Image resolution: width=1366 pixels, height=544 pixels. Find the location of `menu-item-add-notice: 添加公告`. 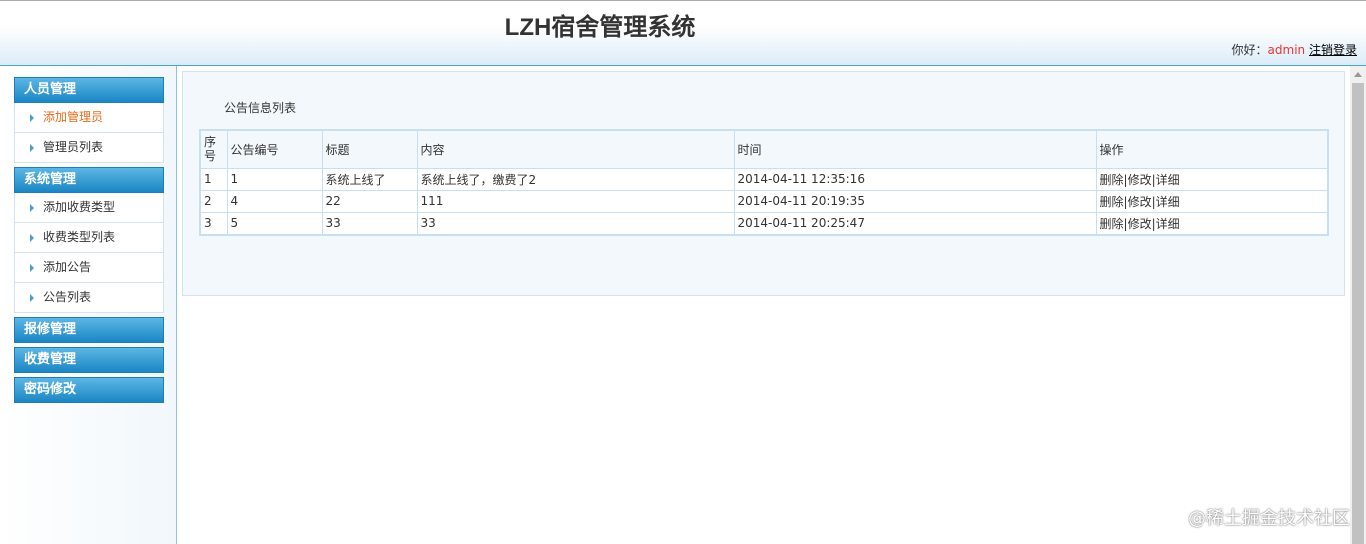

menu-item-add-notice: 添加公告 is located at coordinates (89, 268).